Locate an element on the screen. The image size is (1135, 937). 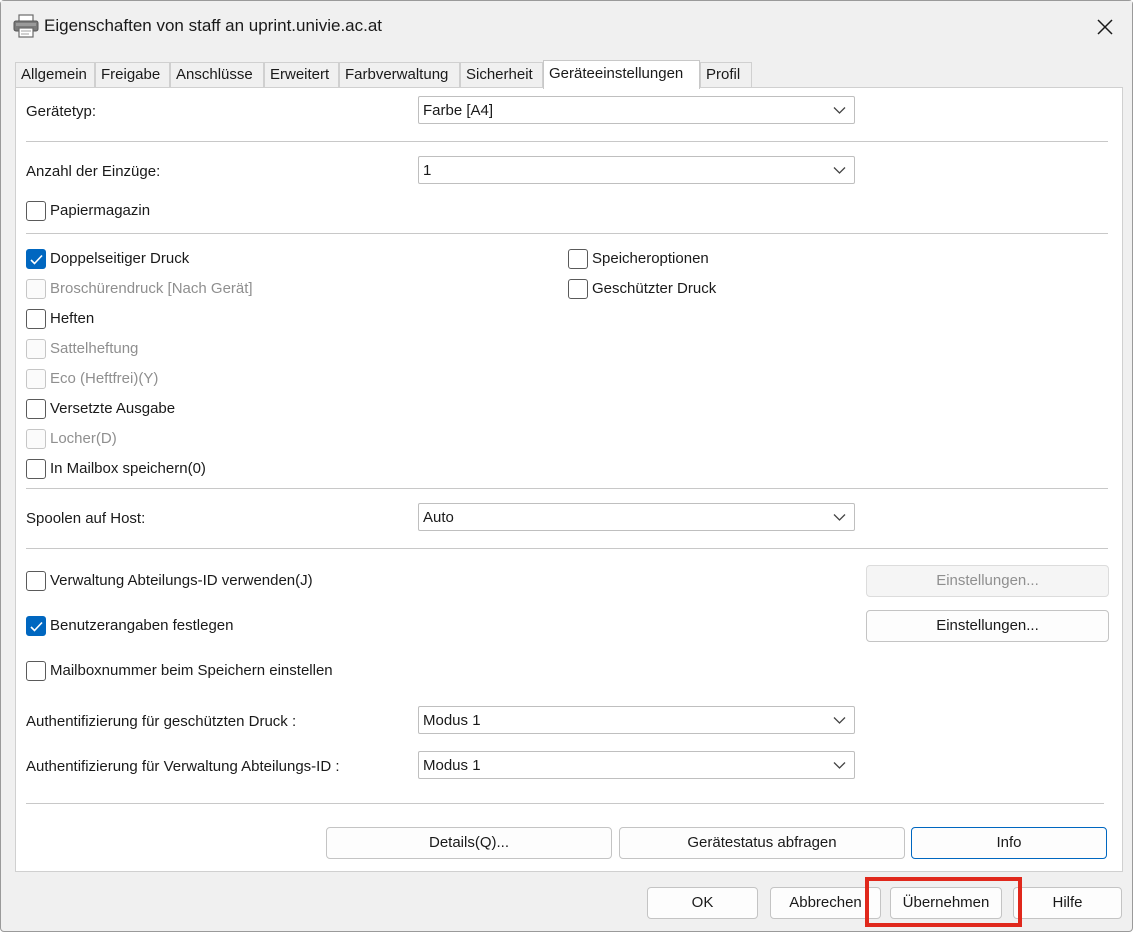
feed-count-label: Anzahl der Einzüge: is located at coordinates (93, 171).